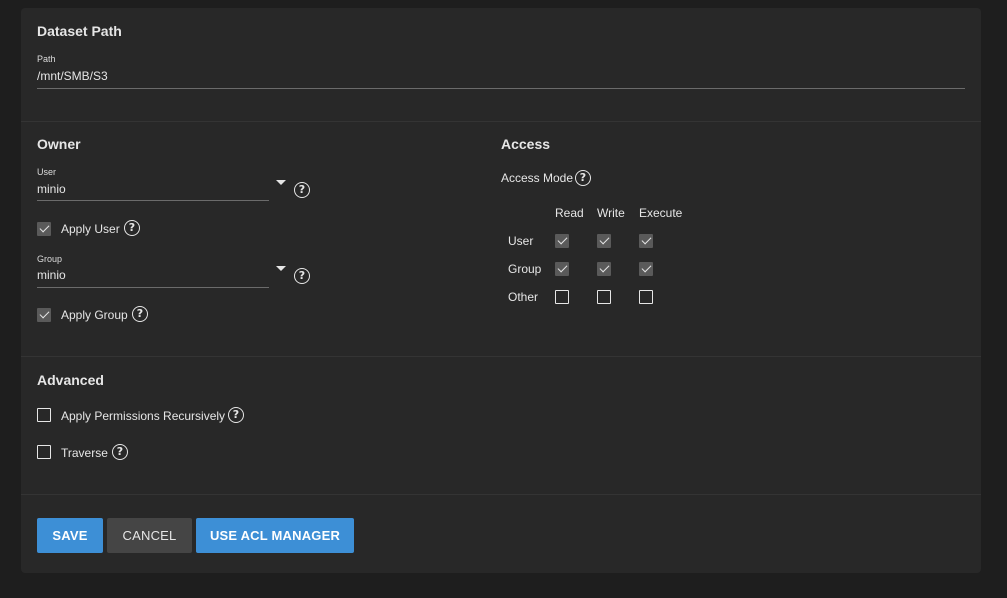  Describe the element at coordinates (44, 229) in the screenshot. I see `apply-user-checkbox` at that location.